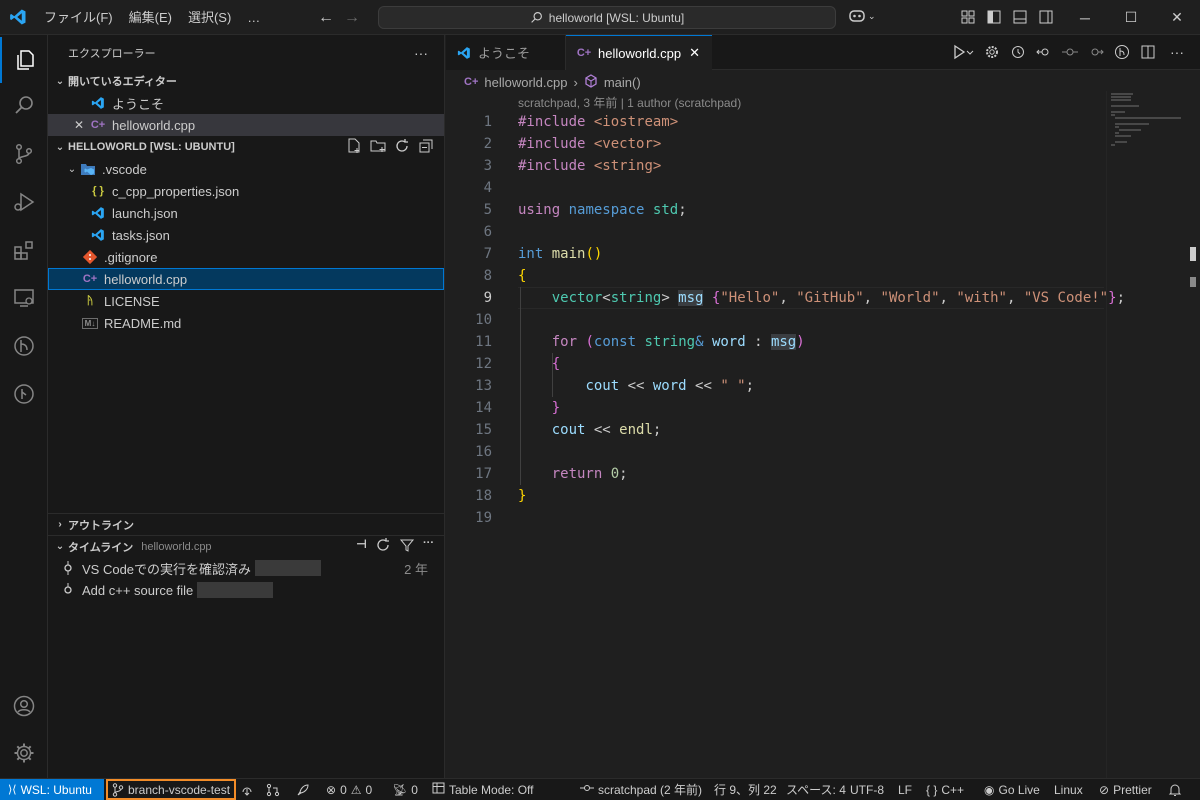 This screenshot has height=800, width=1200. I want to click on split-editor-icon, so click(1148, 53).